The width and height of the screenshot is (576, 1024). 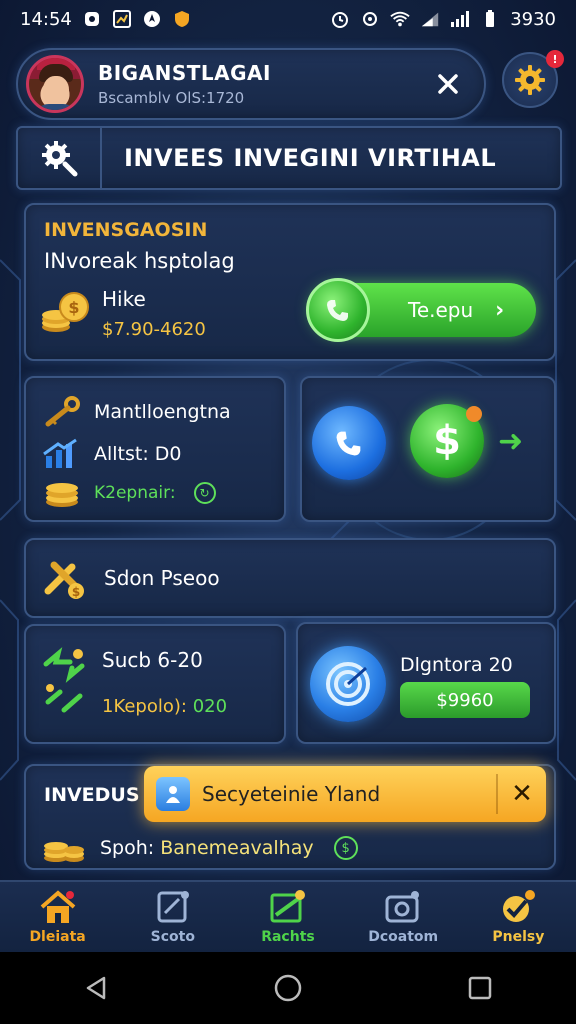 I want to click on recents-icon, so click(x=480, y=988).